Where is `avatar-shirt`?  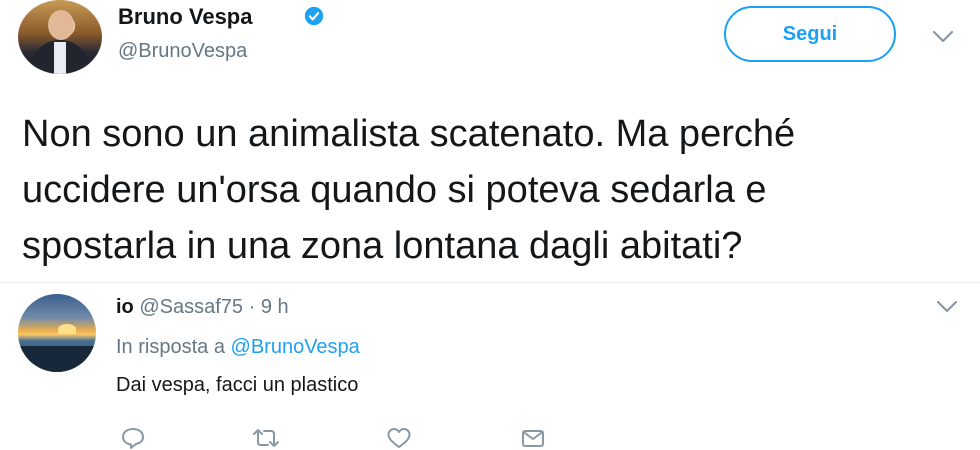
avatar-shirt is located at coordinates (60, 58).